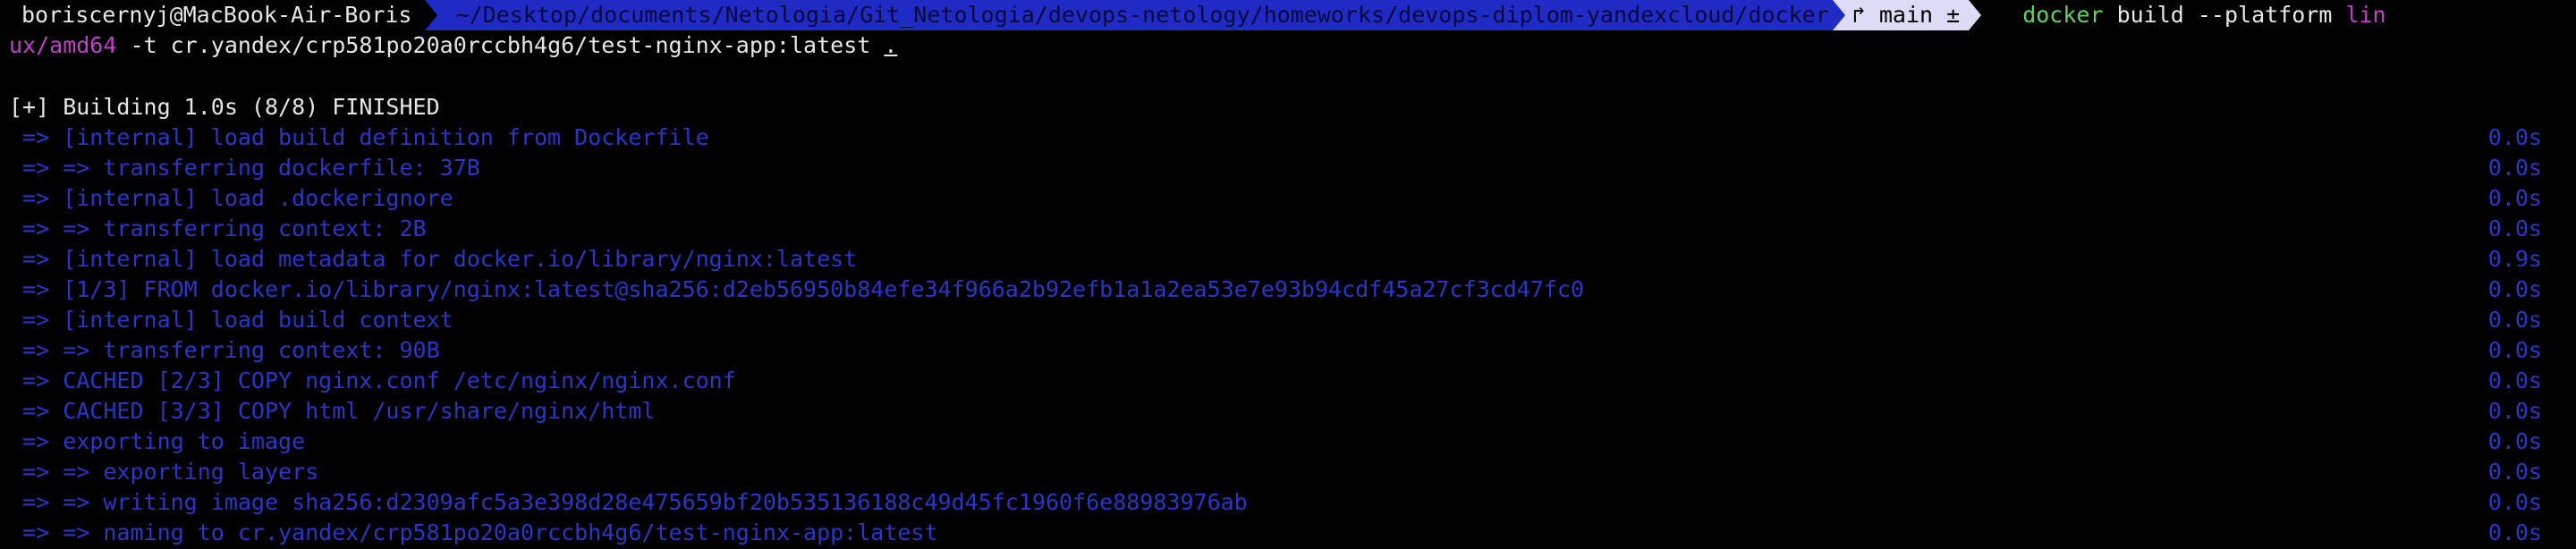 The height and width of the screenshot is (549, 2576). I want to click on command-wrap-2: ux/amd64, so click(63, 45).